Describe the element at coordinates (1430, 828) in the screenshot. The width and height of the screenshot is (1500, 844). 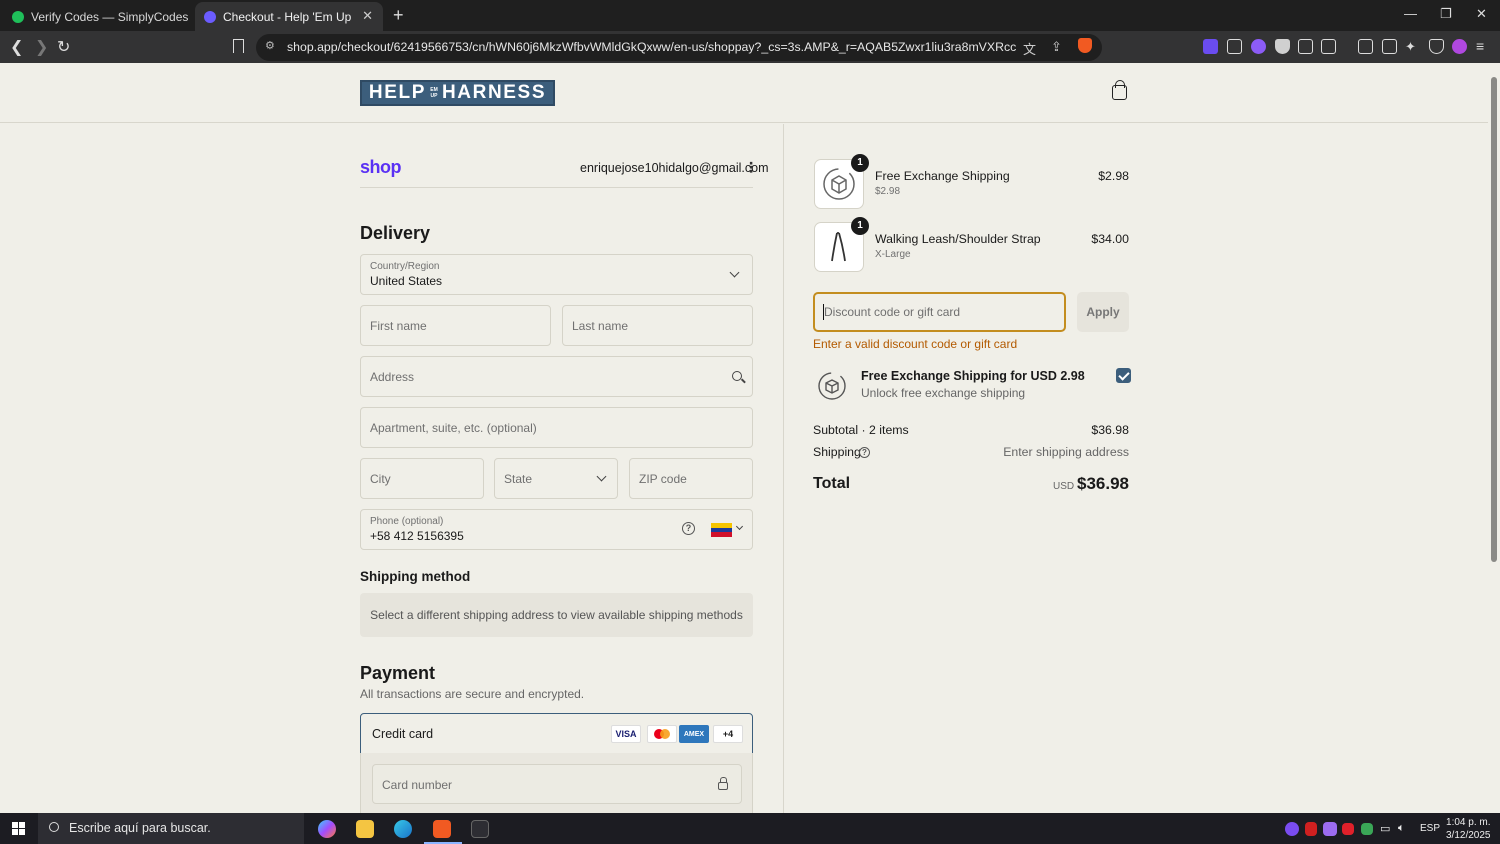
I see `language-indicator: ESP` at that location.